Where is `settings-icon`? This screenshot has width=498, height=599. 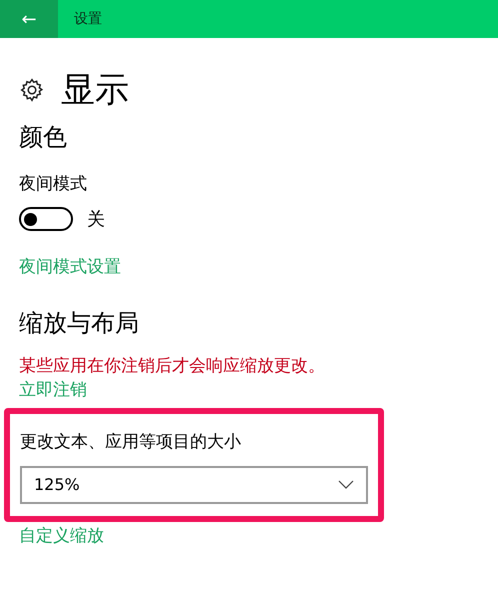
settings-icon is located at coordinates (32, 90).